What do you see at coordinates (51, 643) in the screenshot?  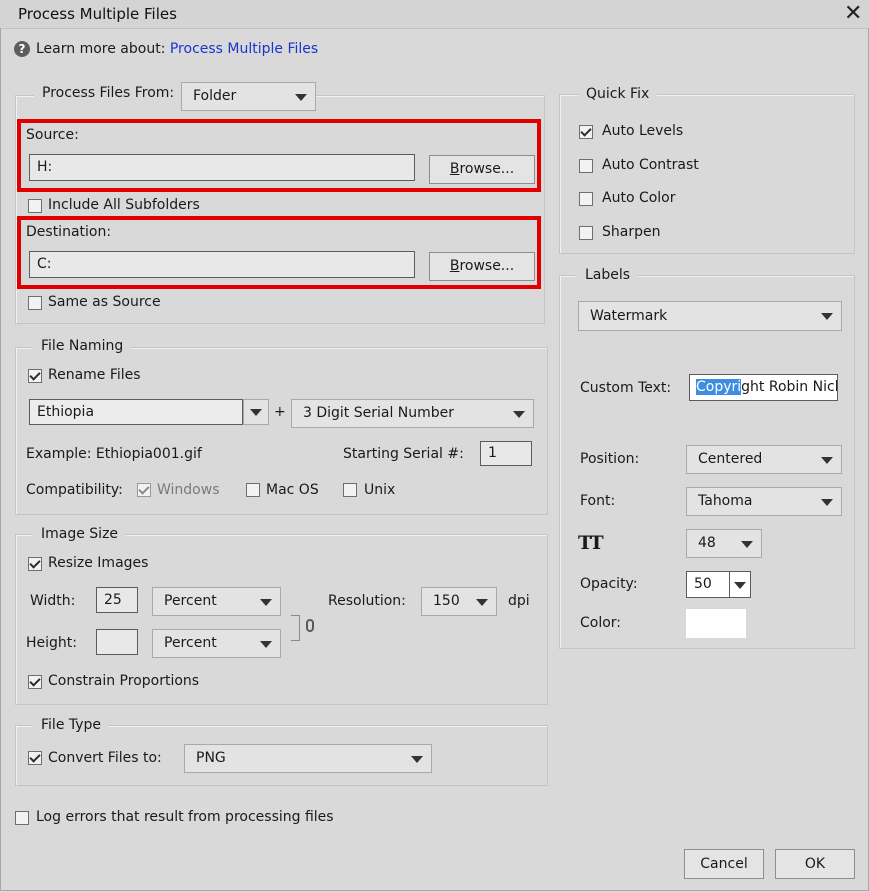 I see `height-label: Height:` at bounding box center [51, 643].